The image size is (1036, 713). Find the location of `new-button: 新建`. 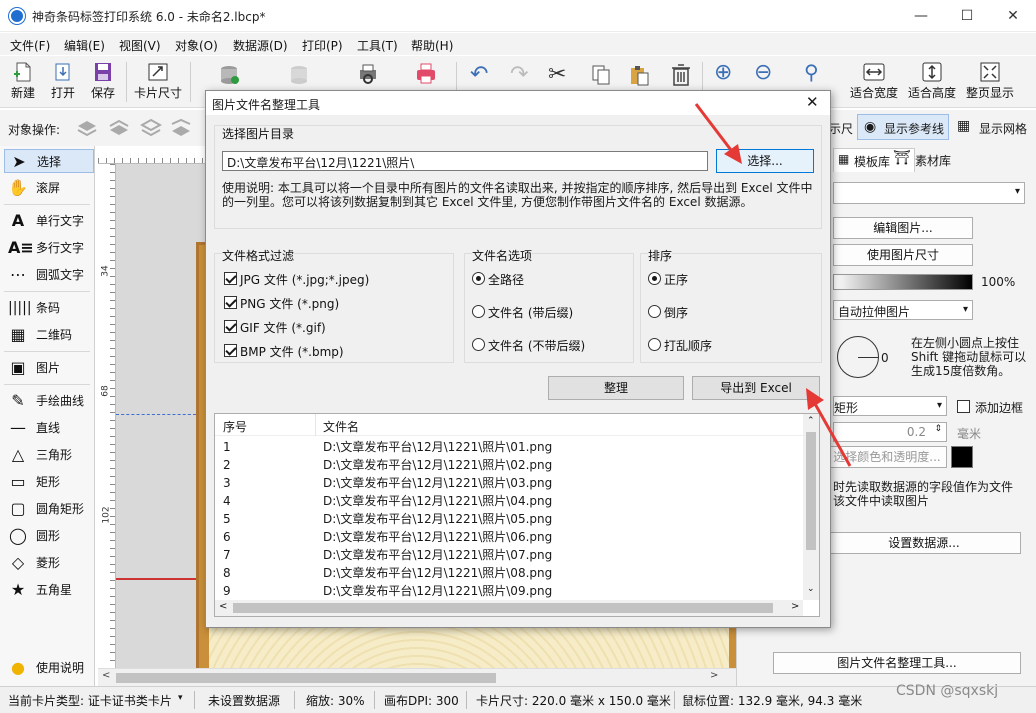

new-button: 新建 is located at coordinates (23, 82).